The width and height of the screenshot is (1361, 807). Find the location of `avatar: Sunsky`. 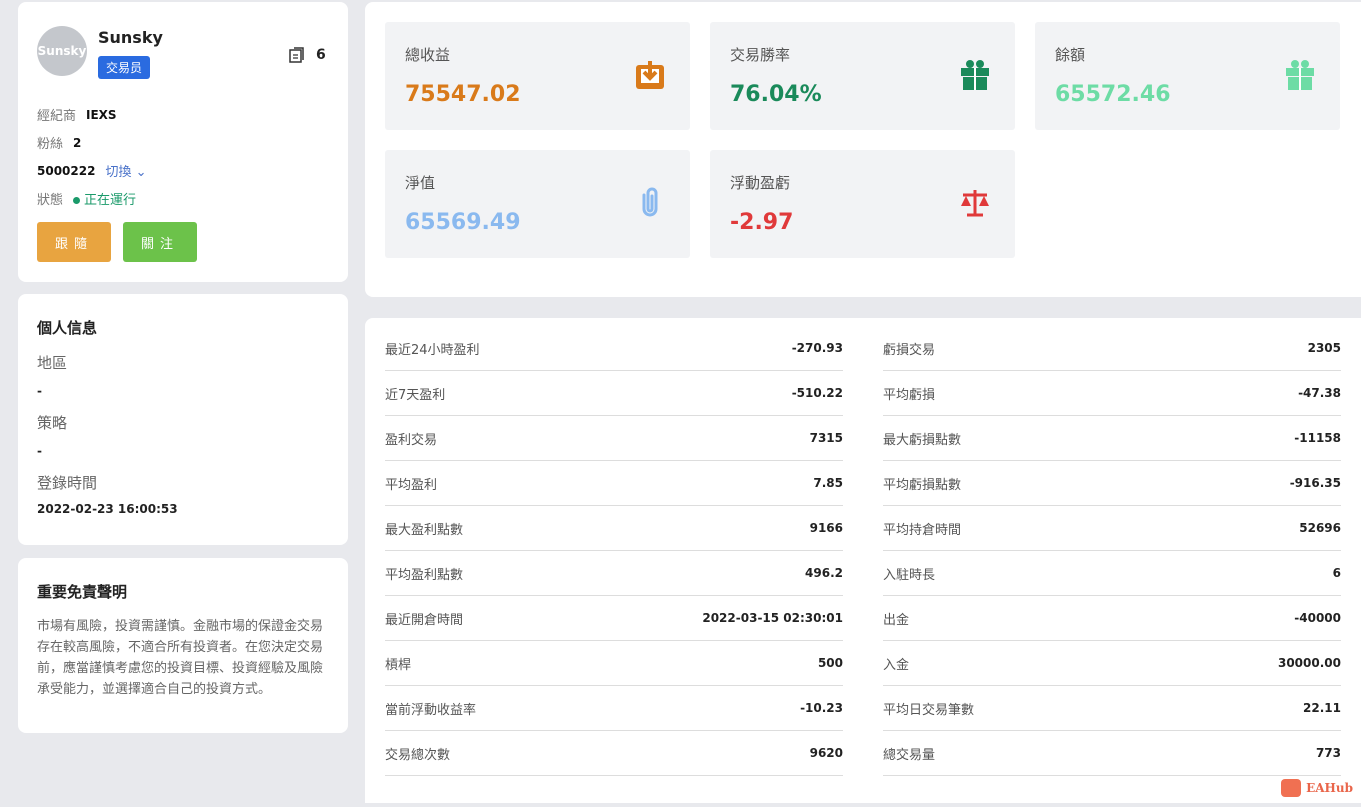

avatar: Sunsky is located at coordinates (62, 51).